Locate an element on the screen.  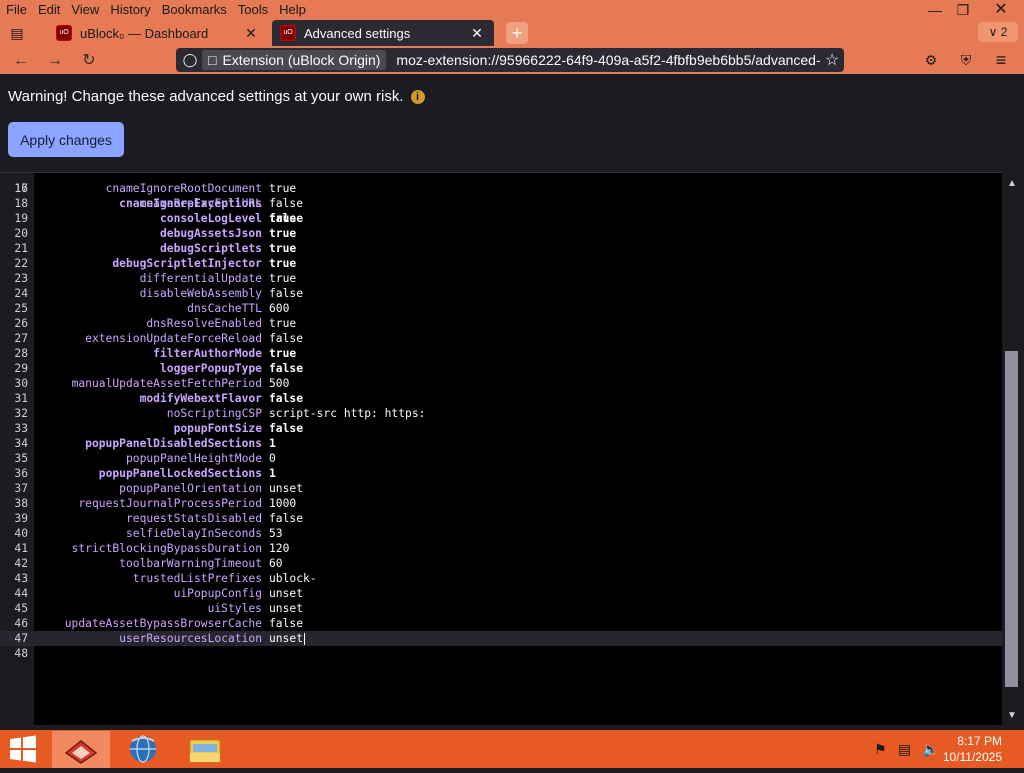
volume-icon: 🔈 is located at coordinates (930, 749).